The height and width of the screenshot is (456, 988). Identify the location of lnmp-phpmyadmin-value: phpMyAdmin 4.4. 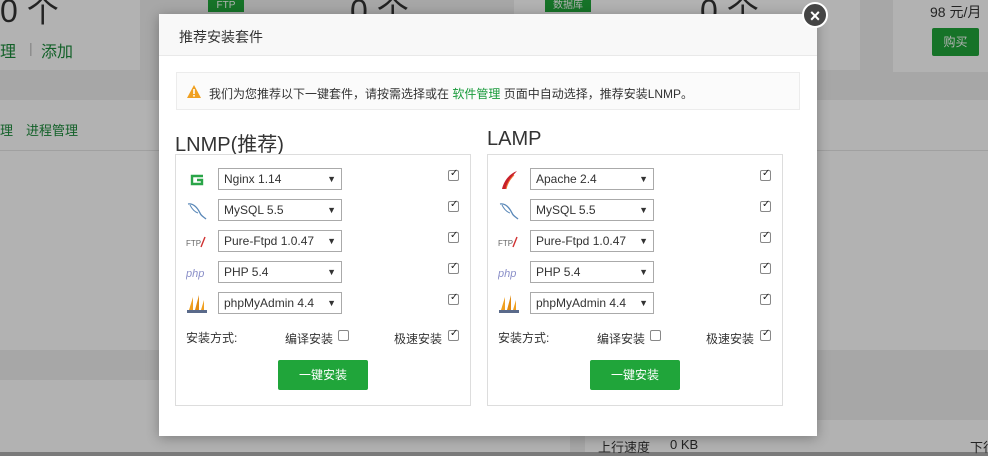
(269, 303).